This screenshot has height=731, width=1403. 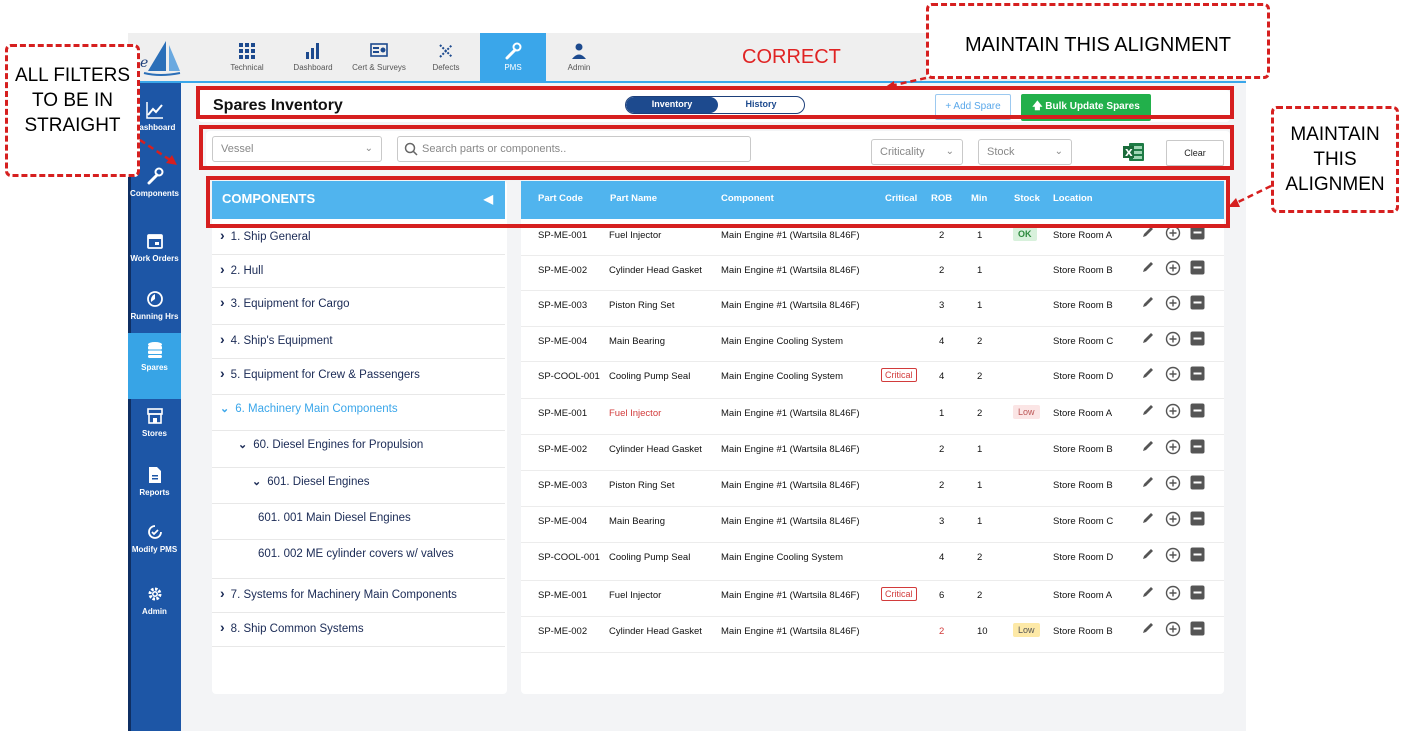 I want to click on annotation-box-table-header, so click(x=718, y=202).